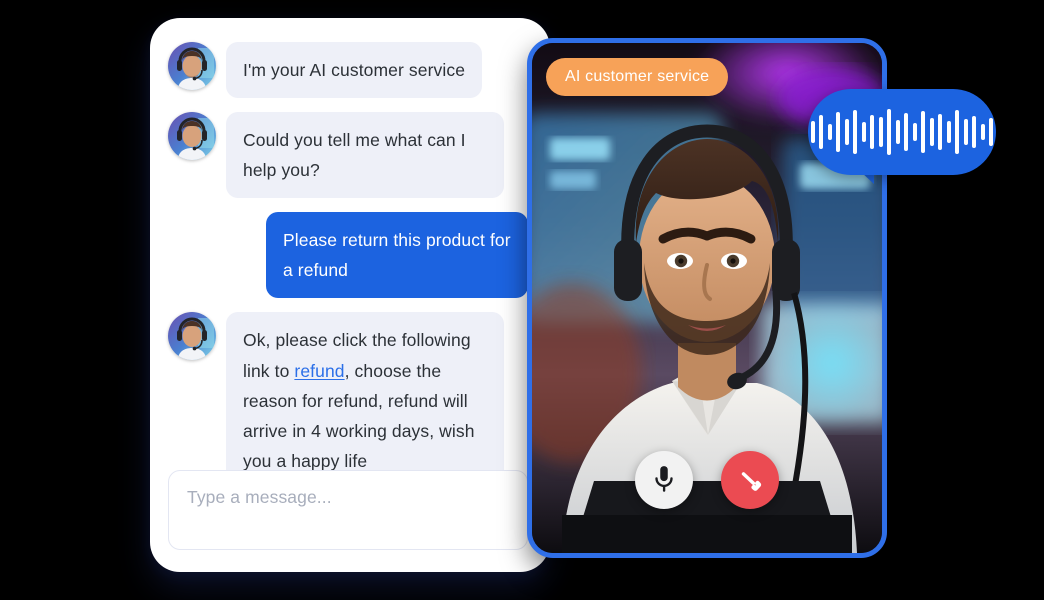  I want to click on message-row-outgoing: Please return this product for a refund, so click(348, 255).